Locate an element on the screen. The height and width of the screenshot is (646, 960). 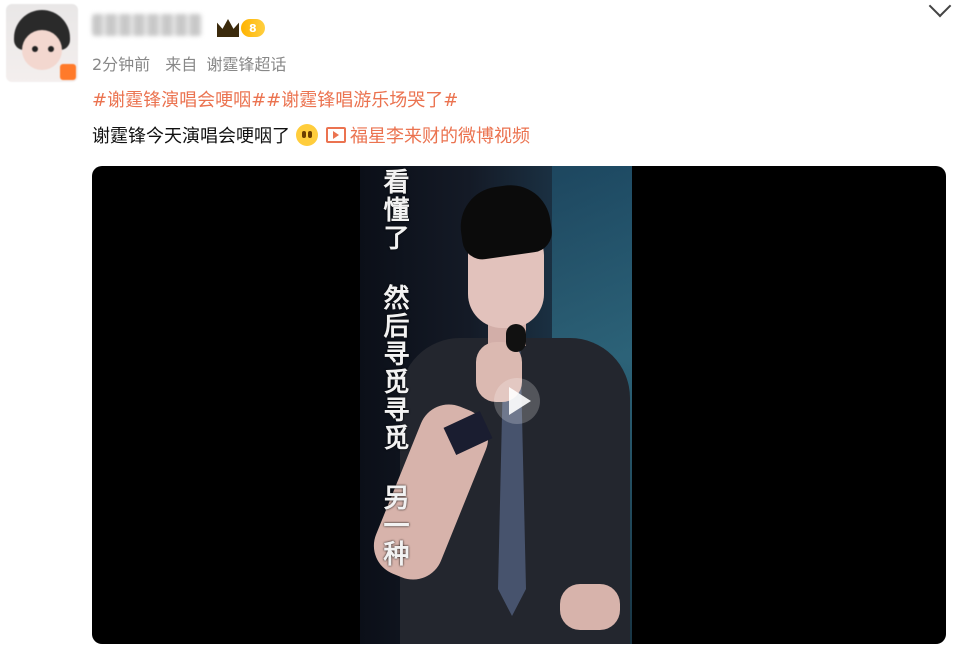
play-button is located at coordinates (517, 401).